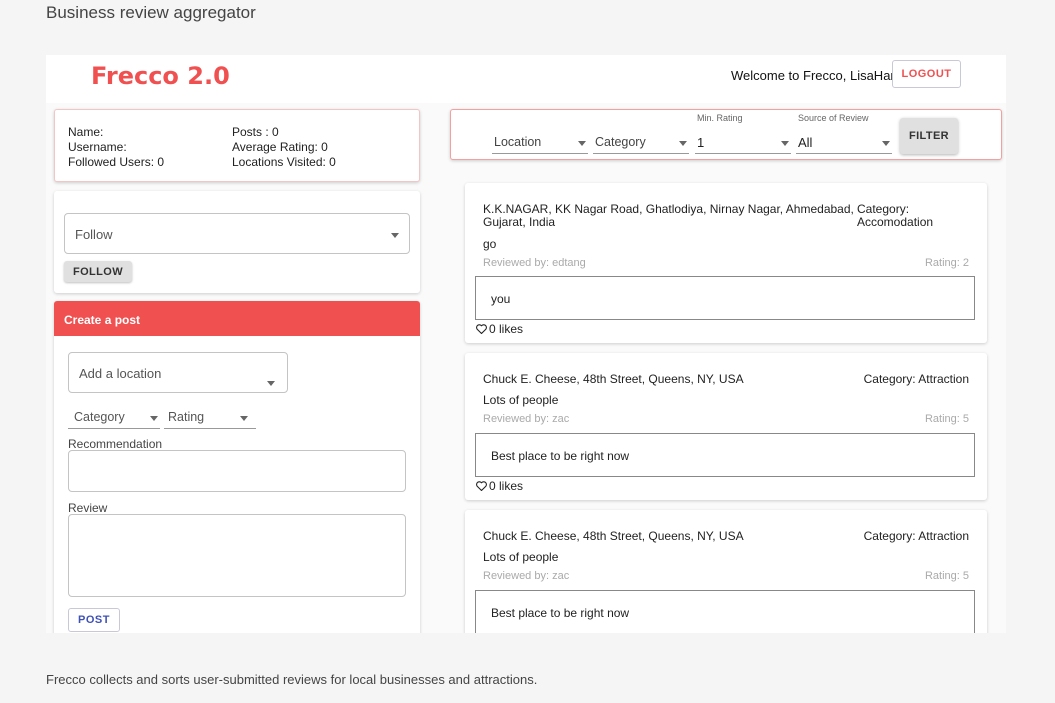  I want to click on review-location-line: Gujarat, India, so click(519, 222).